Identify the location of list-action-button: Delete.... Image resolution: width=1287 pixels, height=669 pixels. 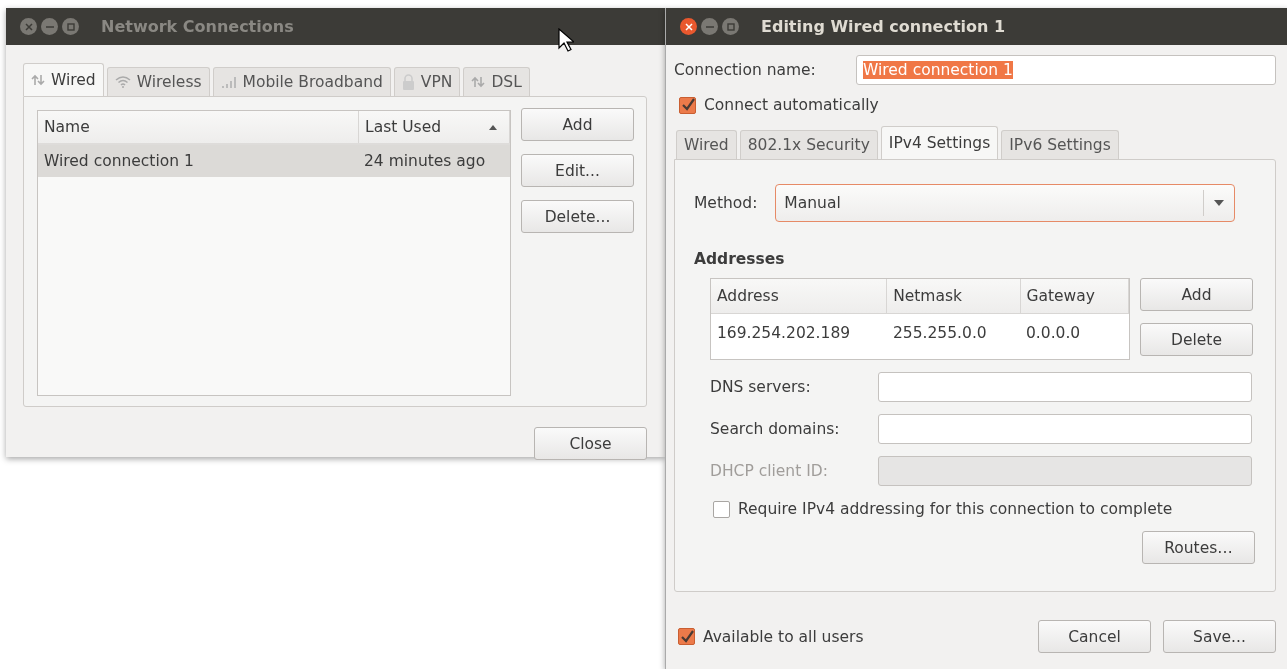
(577, 216).